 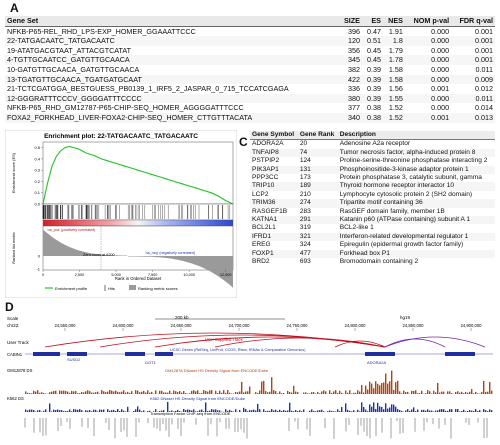 I want to click on zero-cross-label: Zero cross at 6200, so click(x=99, y=255).